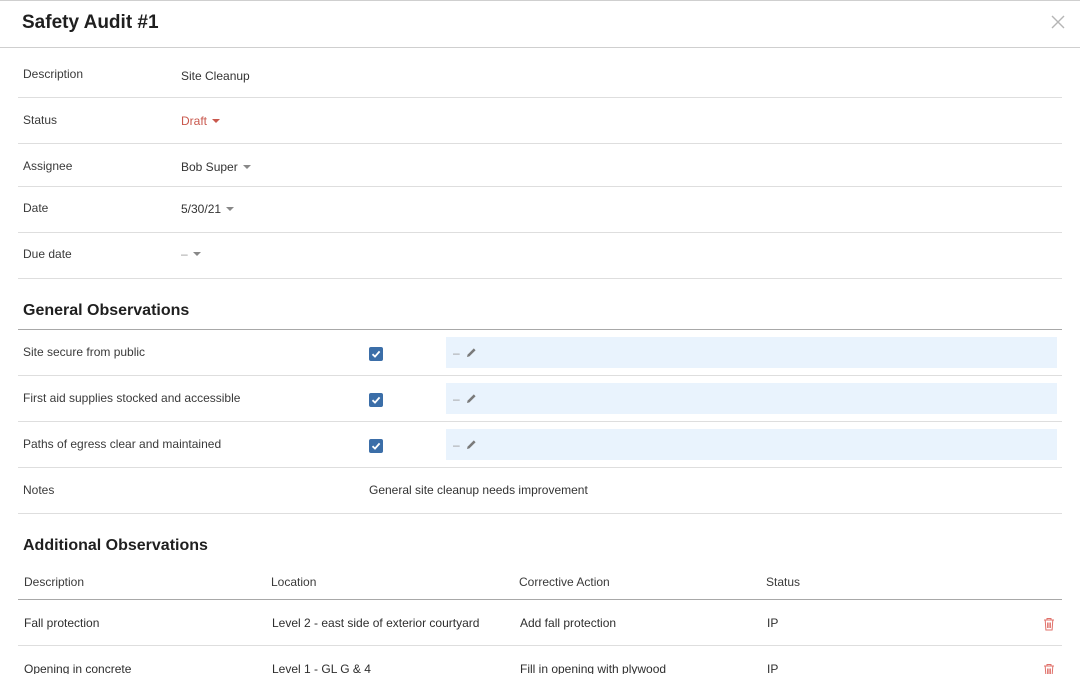  I want to click on modal-header: Safety Audit #1, so click(540, 24).